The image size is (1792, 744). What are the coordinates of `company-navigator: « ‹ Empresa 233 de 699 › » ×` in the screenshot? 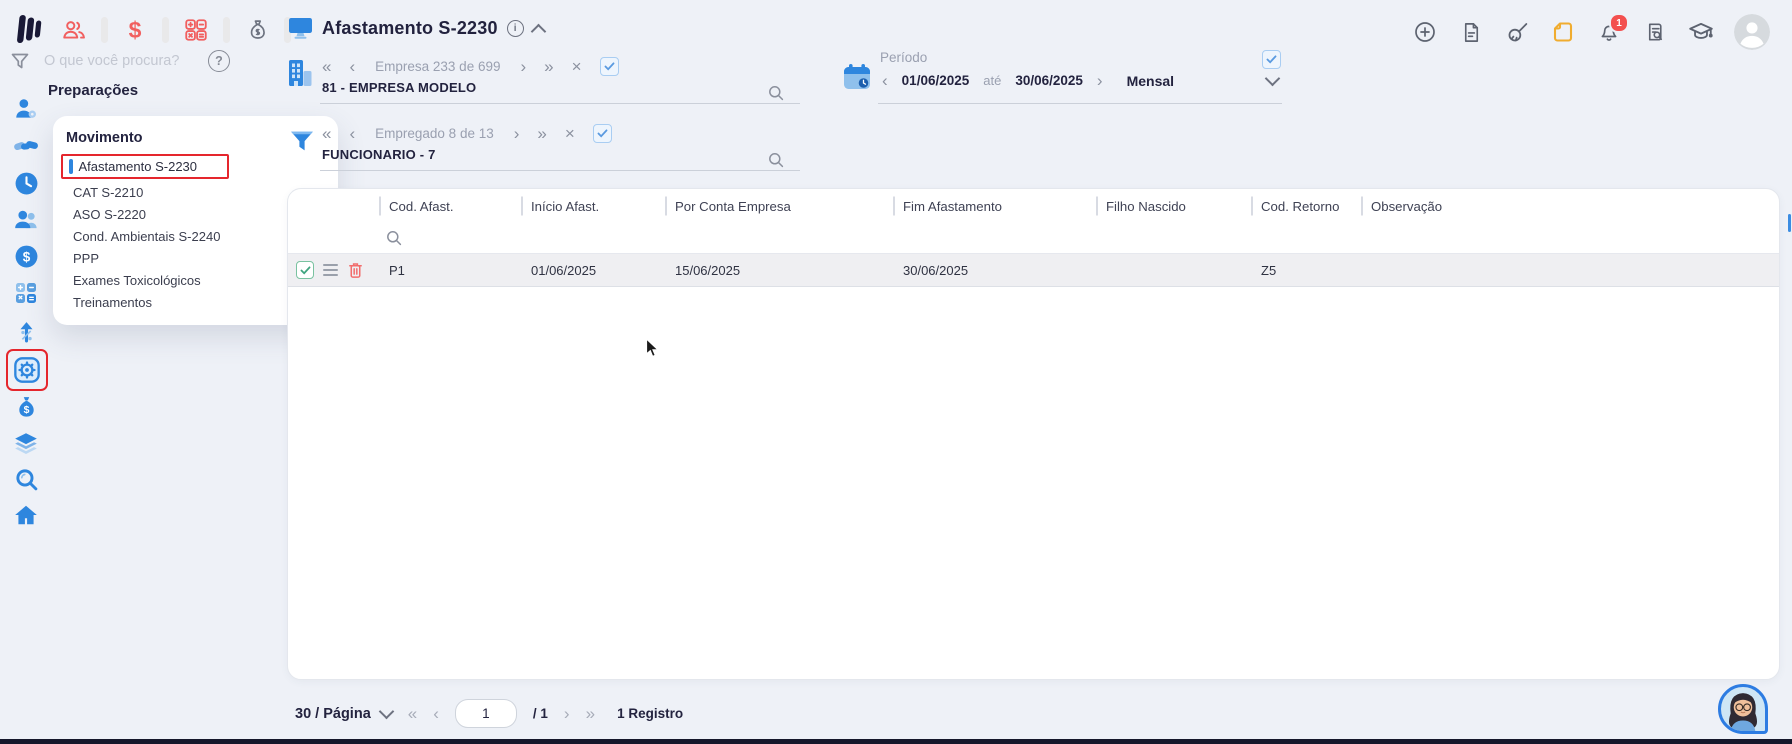 It's located at (470, 66).